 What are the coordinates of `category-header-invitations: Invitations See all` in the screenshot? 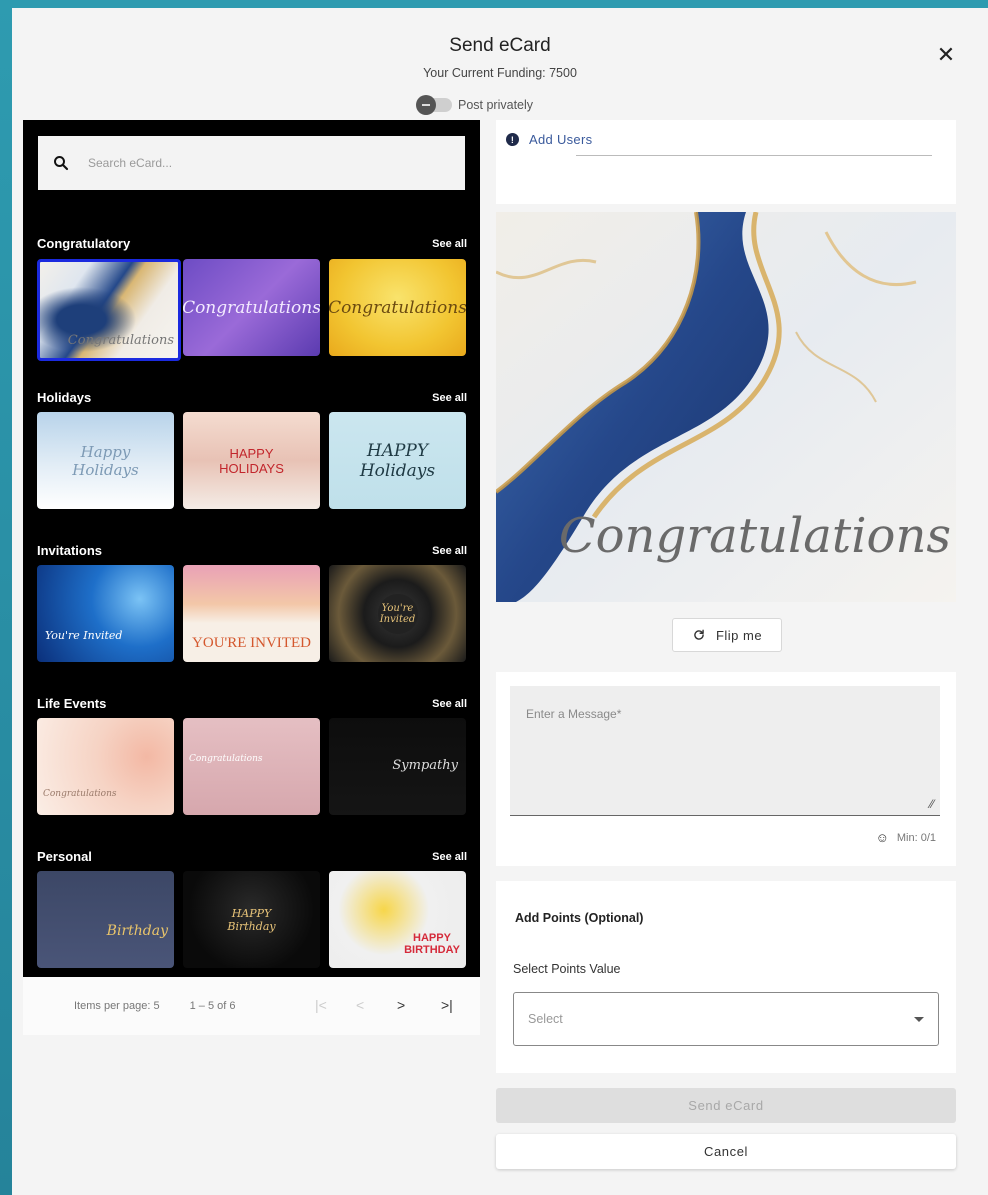 It's located at (252, 550).